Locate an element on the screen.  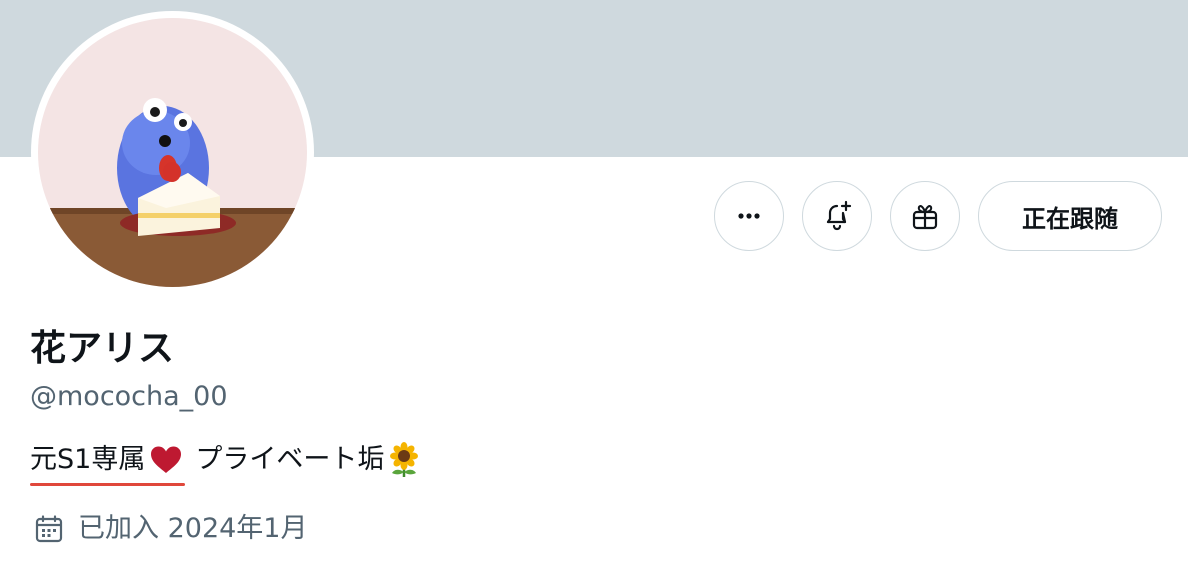
following-button-label: 正在跟随 is located at coordinates (1070, 218).